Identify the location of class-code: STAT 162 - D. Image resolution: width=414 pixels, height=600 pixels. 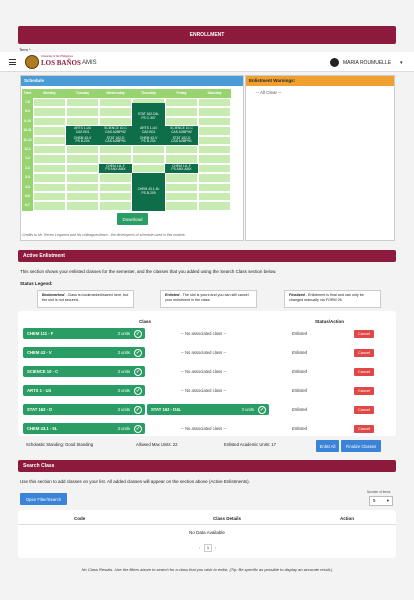
(40, 409).